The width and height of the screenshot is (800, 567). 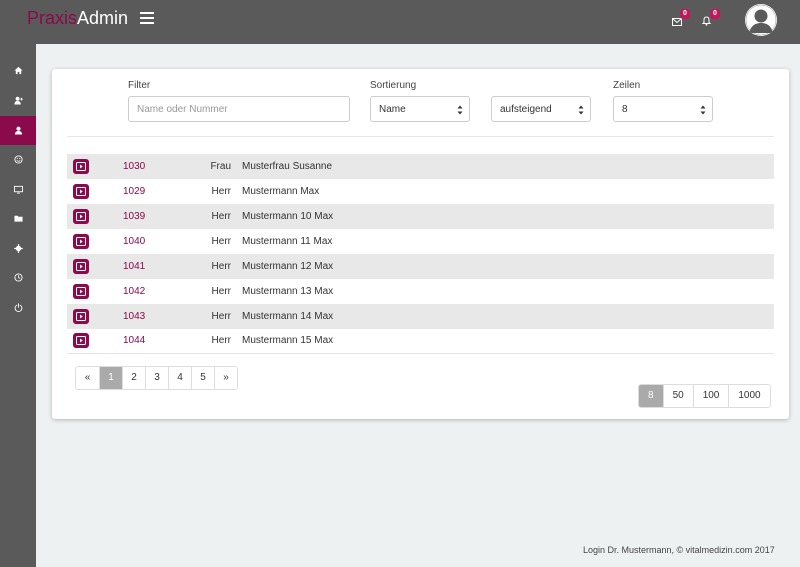 I want to click on clock-icon, so click(x=18, y=277).